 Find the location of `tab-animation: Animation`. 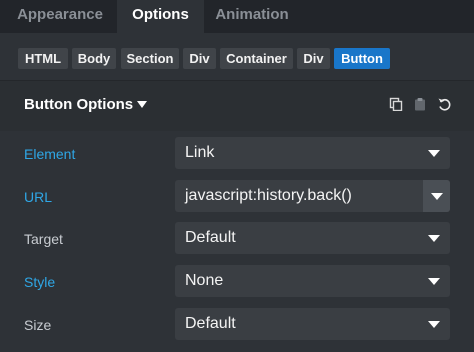

tab-animation: Animation is located at coordinates (252, 16).